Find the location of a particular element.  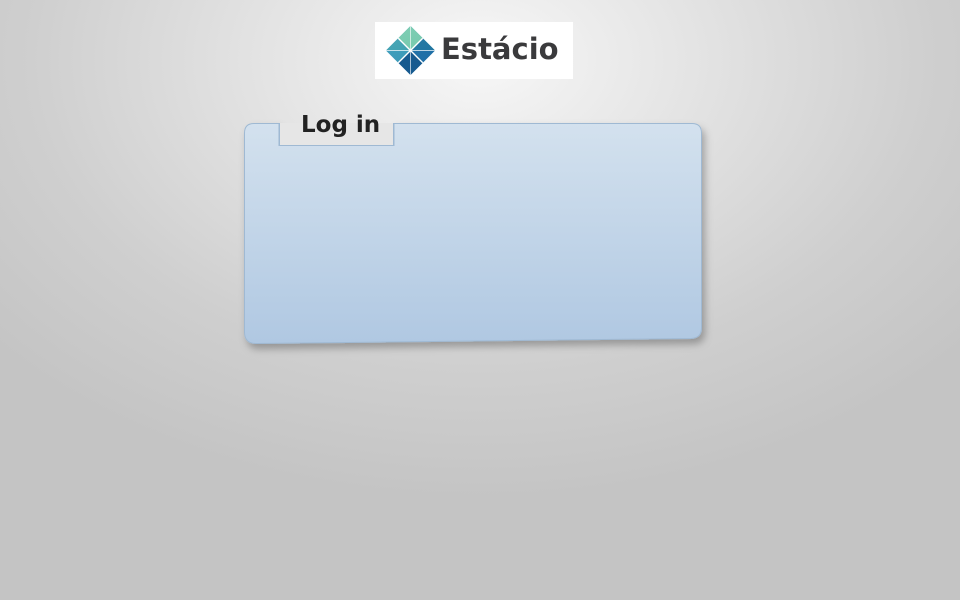

estacio-logo: Estácio is located at coordinates (474, 50).